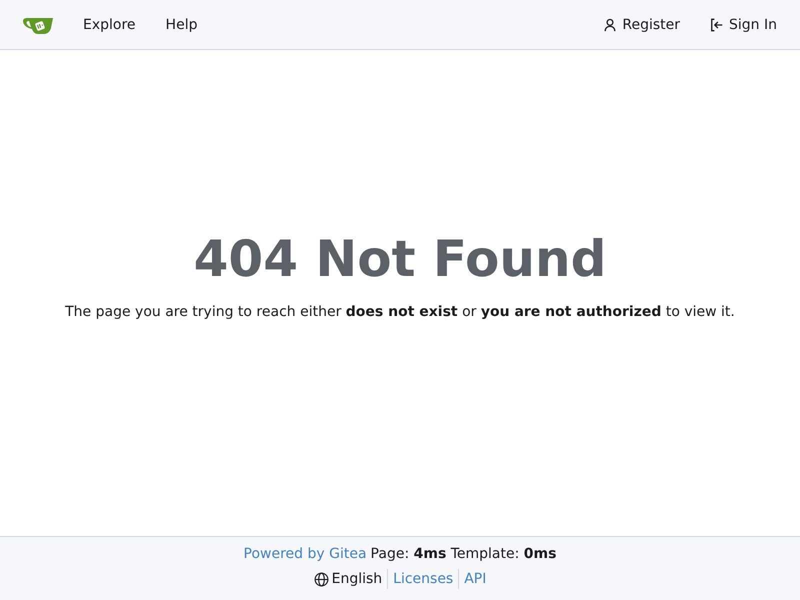 The height and width of the screenshot is (600, 800). I want to click on footer-link: API, so click(475, 579).